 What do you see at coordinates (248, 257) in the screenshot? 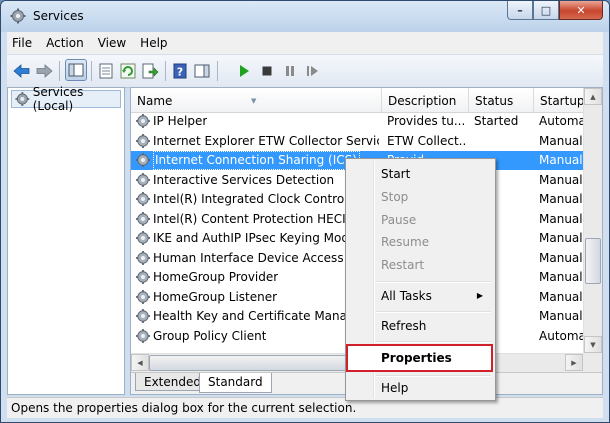
I see `service-name: Human Interface Device Access` at bounding box center [248, 257].